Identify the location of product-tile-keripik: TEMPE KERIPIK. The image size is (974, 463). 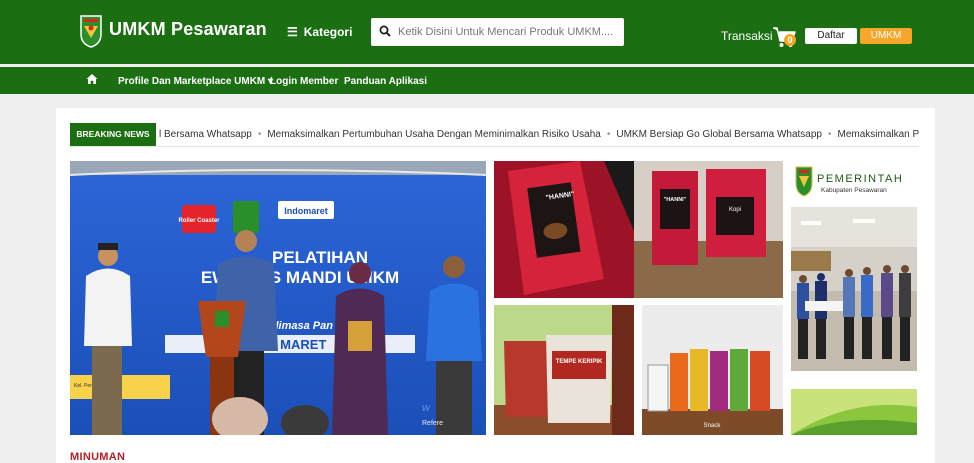
(564, 370).